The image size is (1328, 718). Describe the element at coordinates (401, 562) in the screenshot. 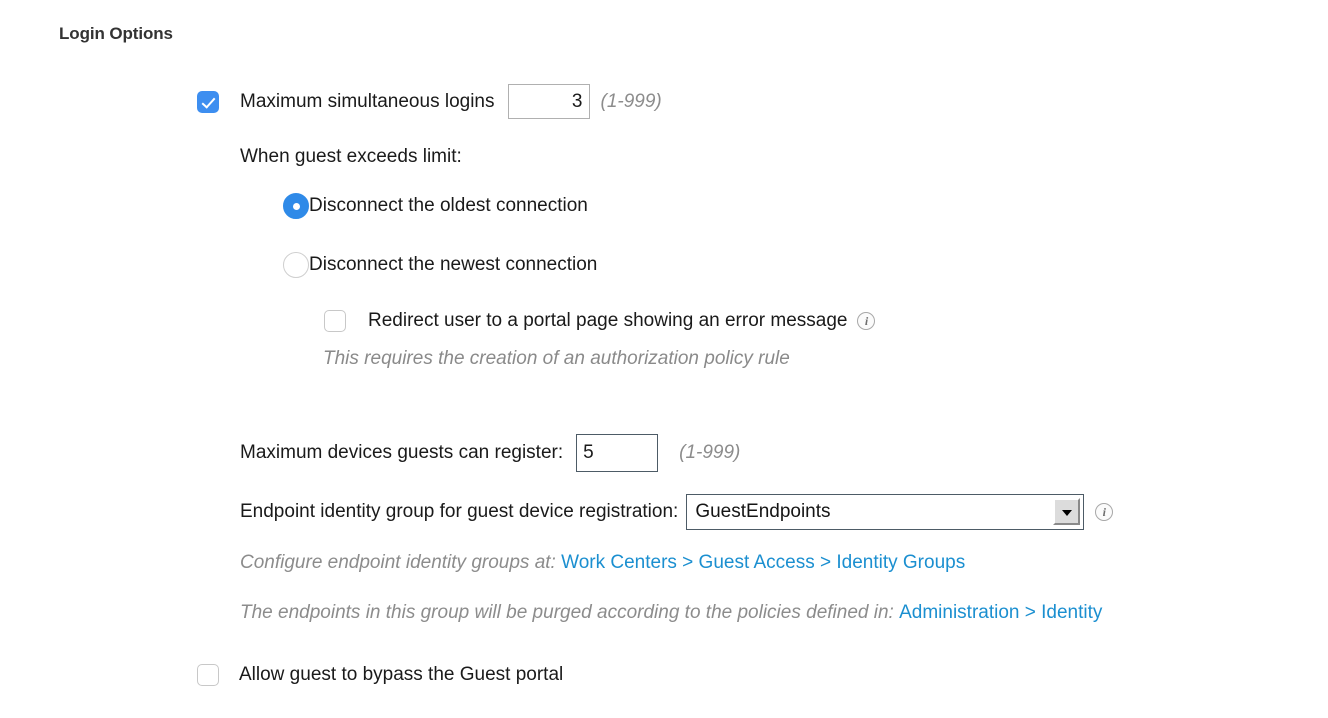

I see `configure-endpoint-hint-text: Configure endpoint identity groups at:` at that location.